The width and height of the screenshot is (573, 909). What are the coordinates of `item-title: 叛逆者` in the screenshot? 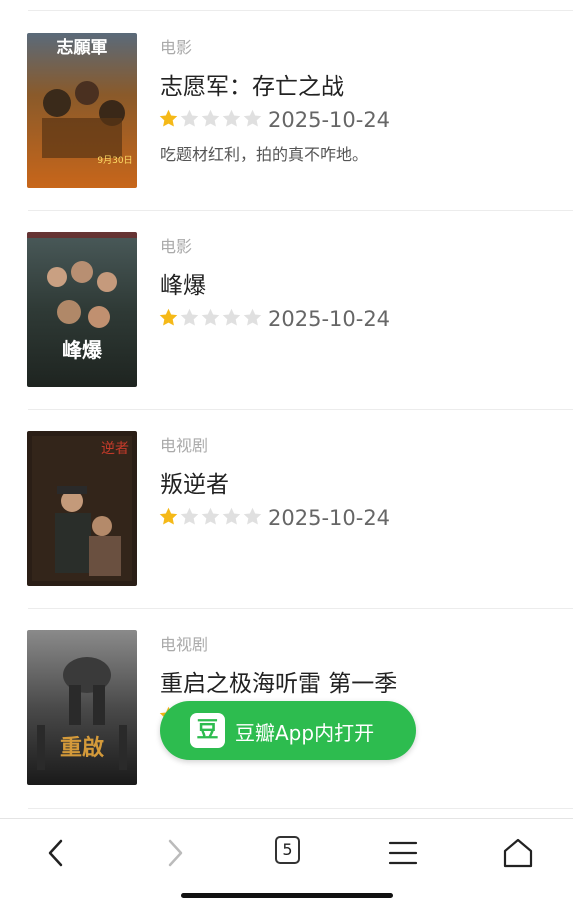 It's located at (194, 482).